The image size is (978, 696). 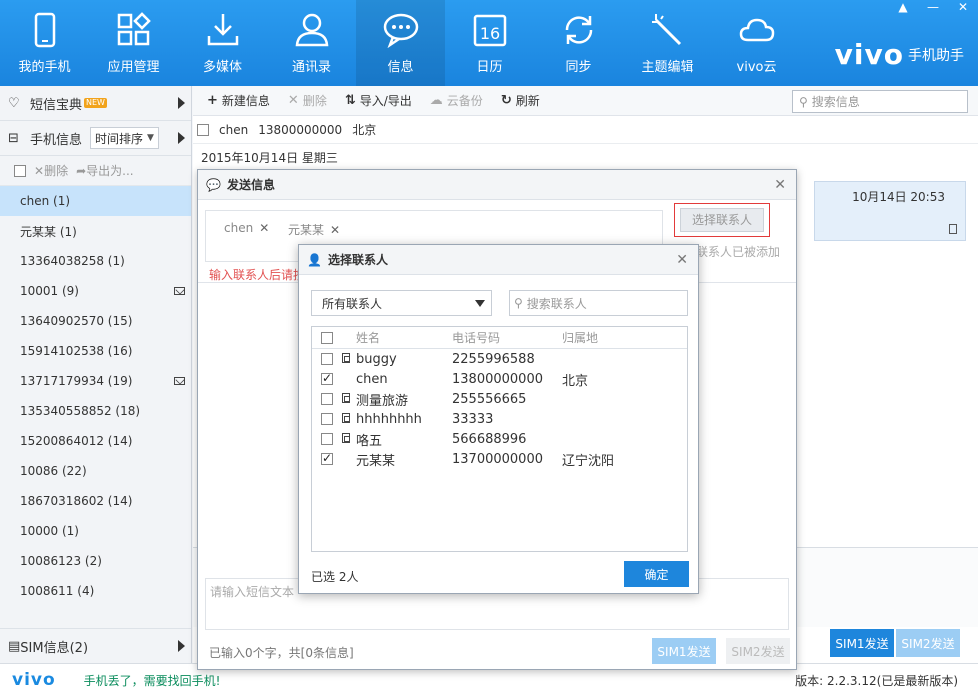 I want to click on table-row: 测量旅游 255556665, so click(x=499, y=399).